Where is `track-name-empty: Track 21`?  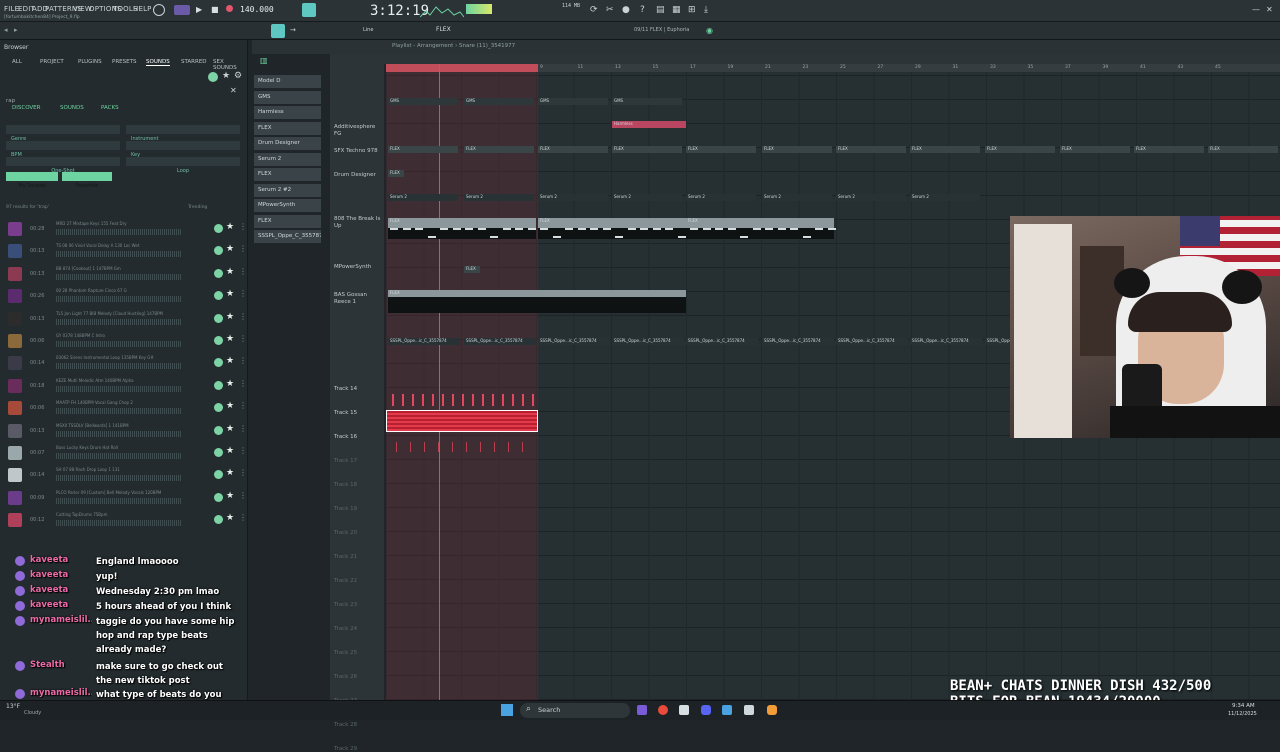
track-name-empty: Track 21 is located at coordinates (345, 557).